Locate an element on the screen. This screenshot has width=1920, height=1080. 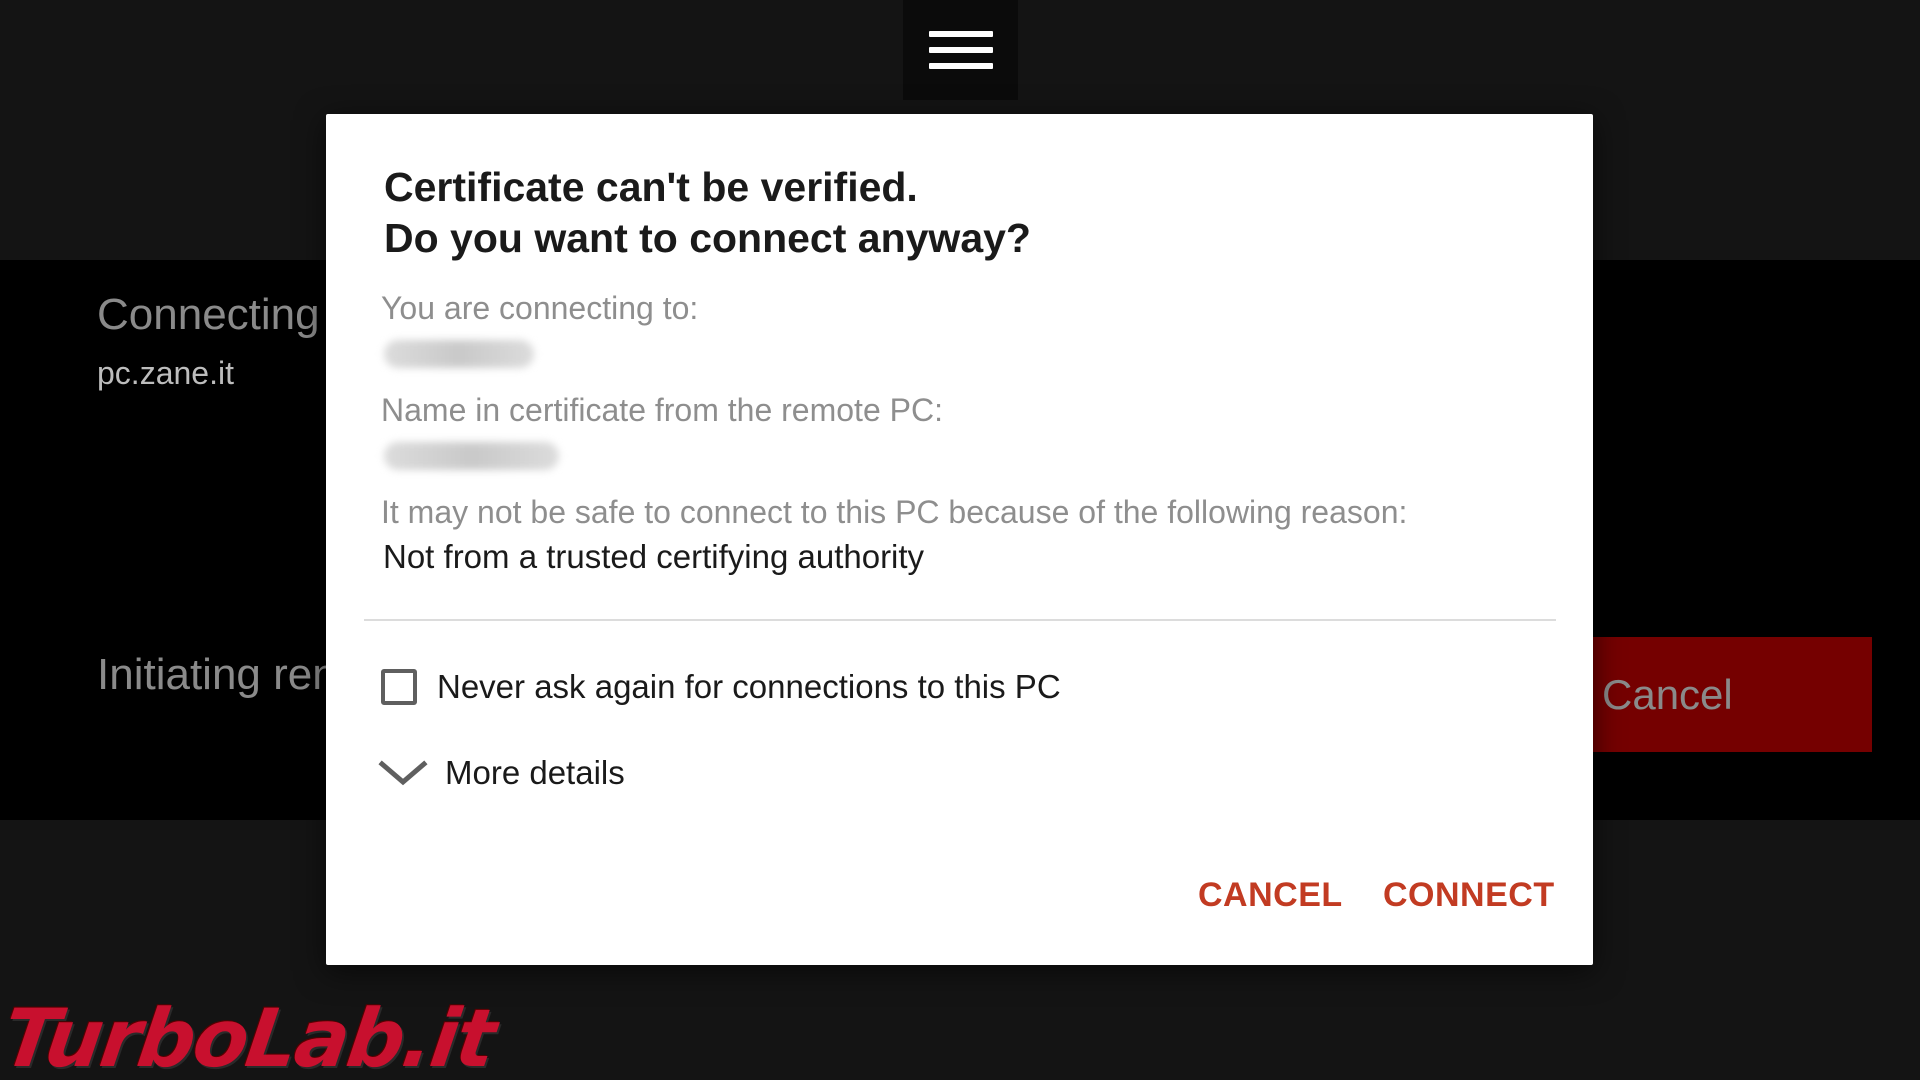
more-details-label: More details is located at coordinates (535, 773).